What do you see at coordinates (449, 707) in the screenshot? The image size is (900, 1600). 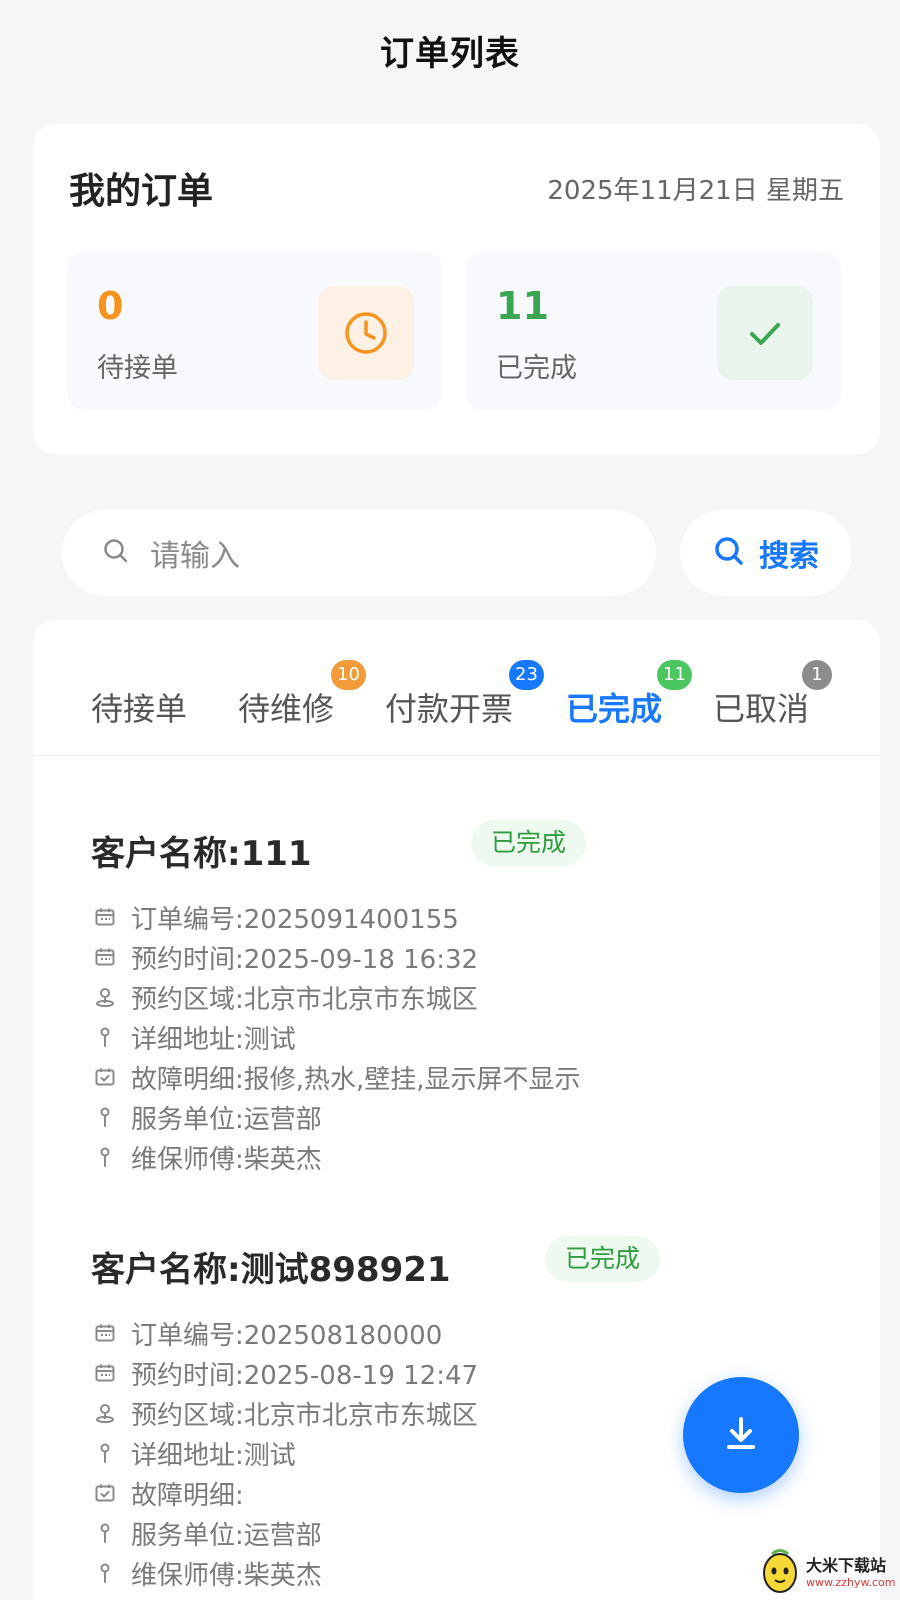 I see `tab-payment-invoice: 付款开票` at bounding box center [449, 707].